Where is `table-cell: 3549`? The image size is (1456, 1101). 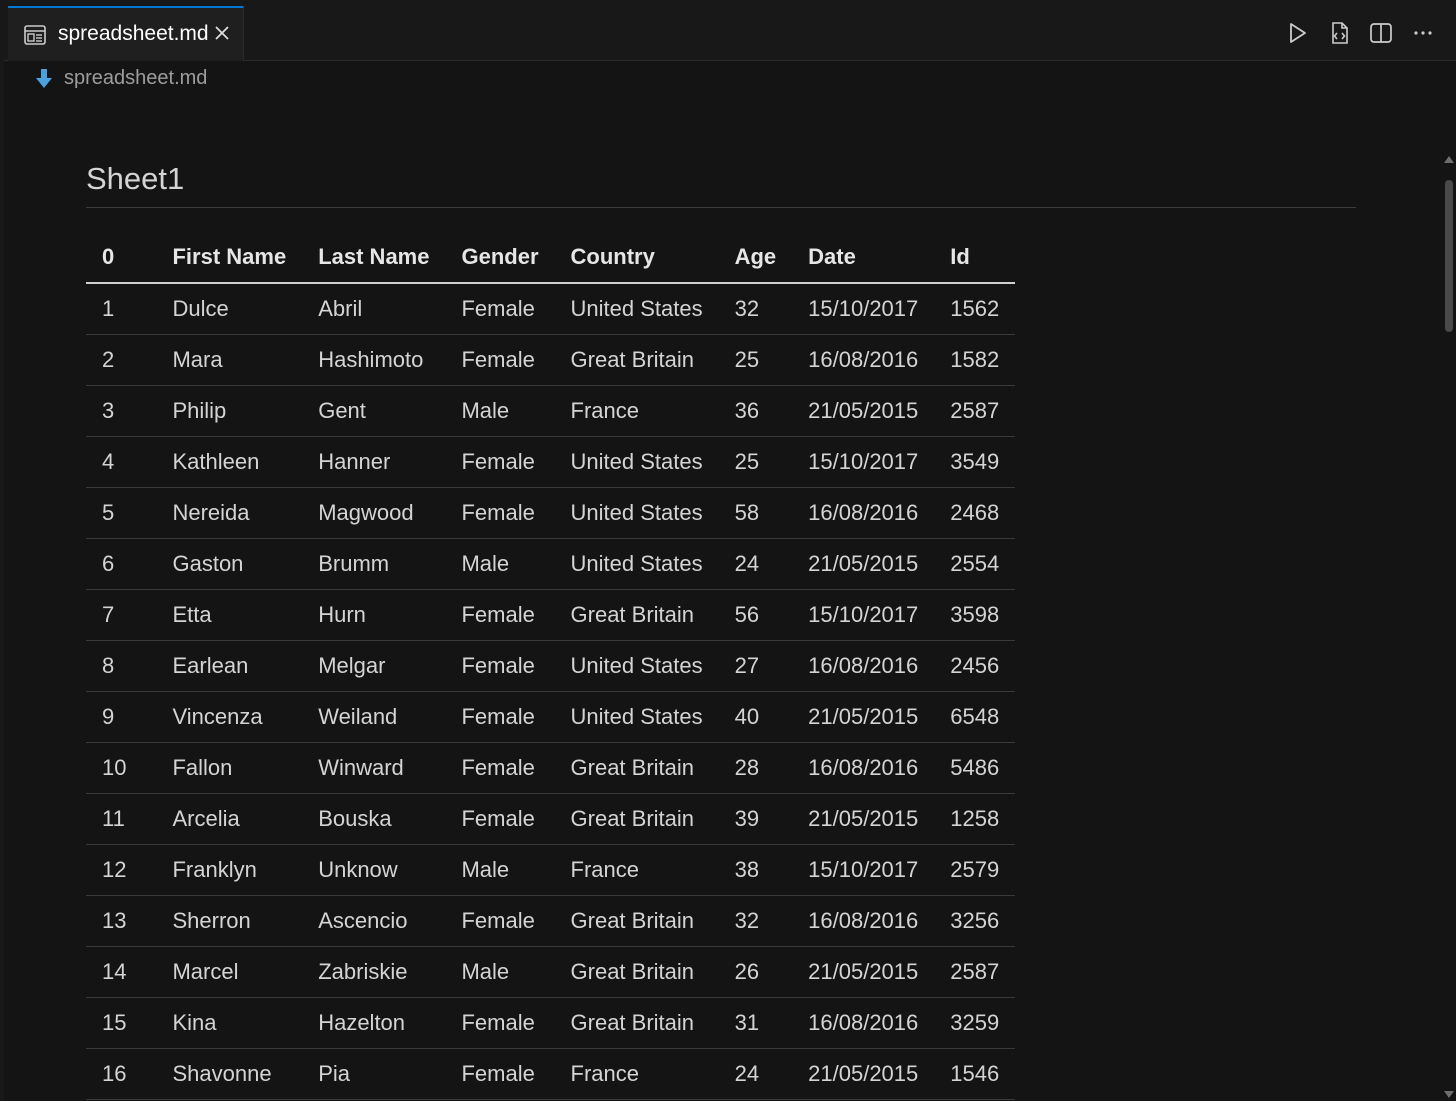
table-cell: 3549 is located at coordinates (975, 462).